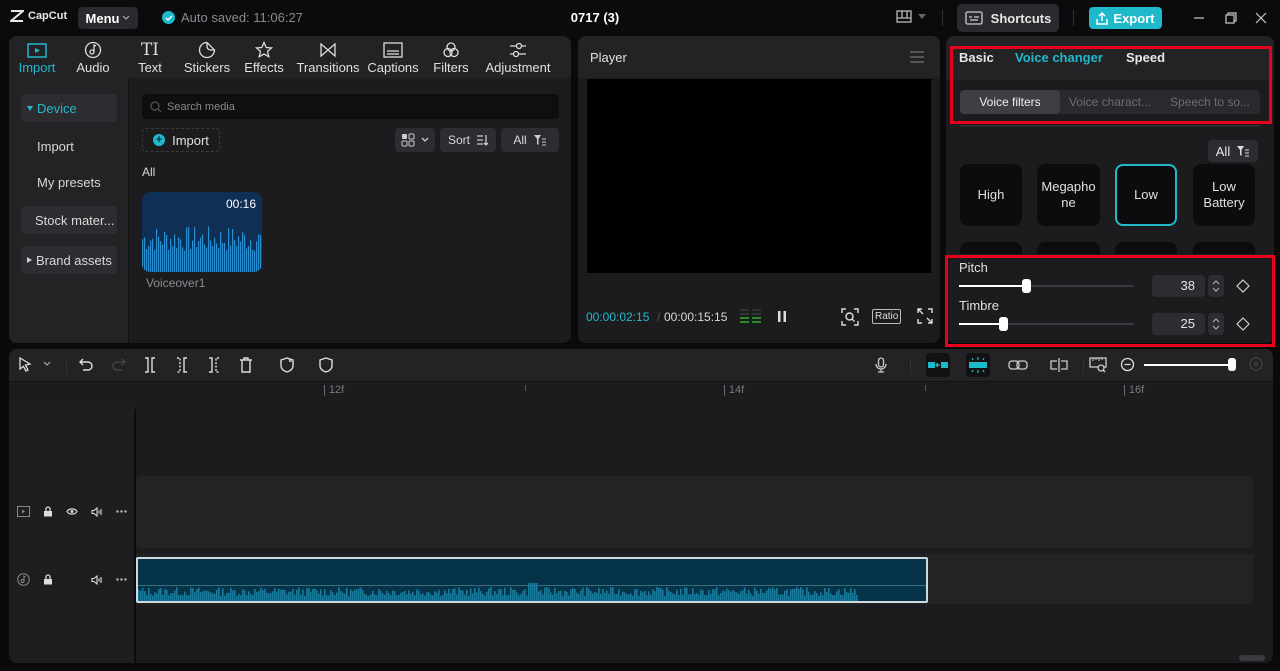 This screenshot has height=671, width=1280. I want to click on search-box, so click(350, 106).